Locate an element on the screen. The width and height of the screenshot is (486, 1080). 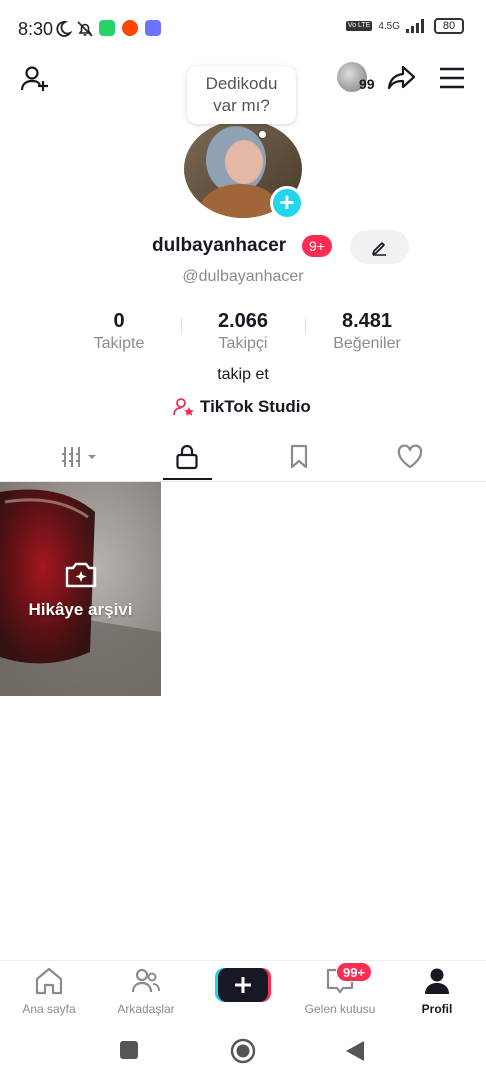
lock-icon is located at coordinates (186, 457).